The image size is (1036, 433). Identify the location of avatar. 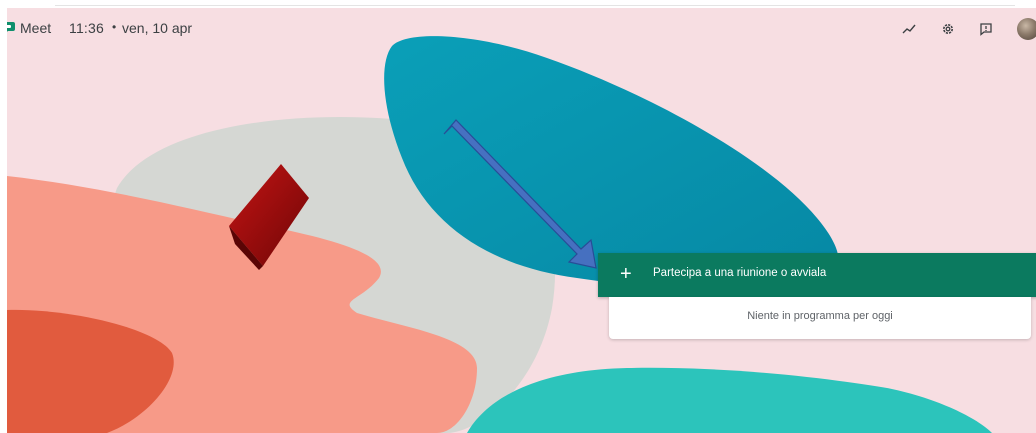
(1026, 29).